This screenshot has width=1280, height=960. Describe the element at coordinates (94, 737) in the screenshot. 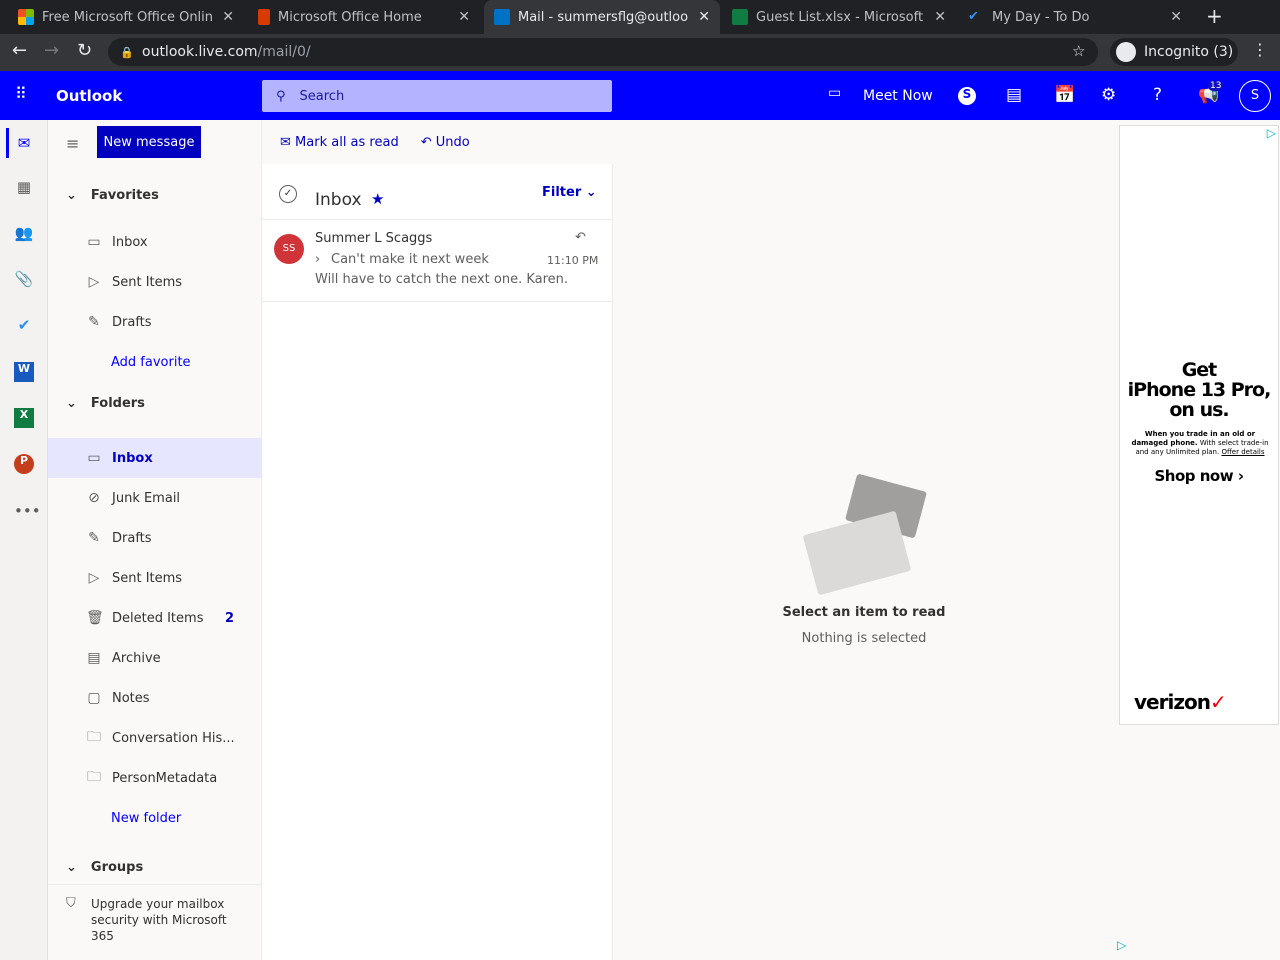

I see `folder-icon: 🗀` at that location.